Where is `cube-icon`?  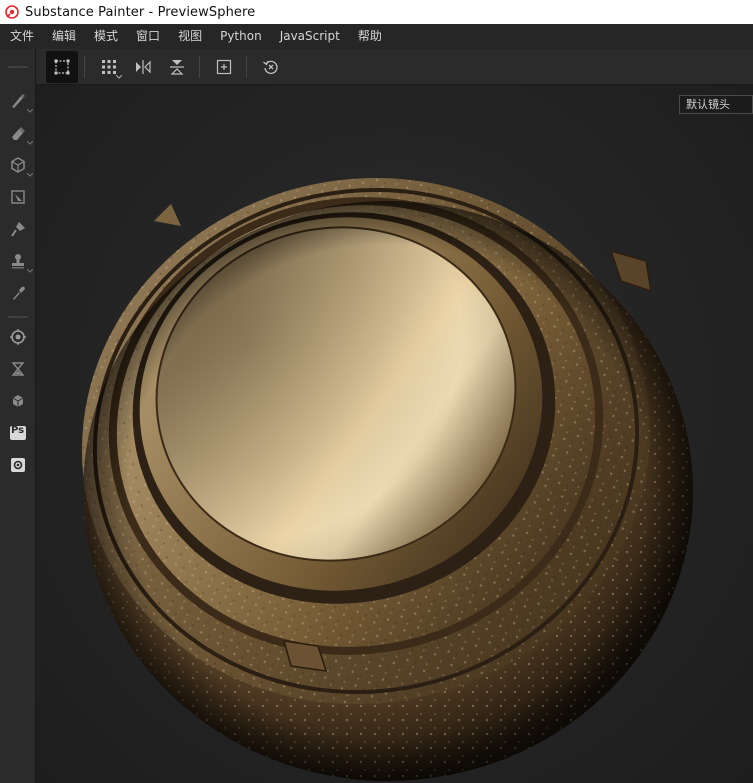
cube-icon is located at coordinates (18, 401).